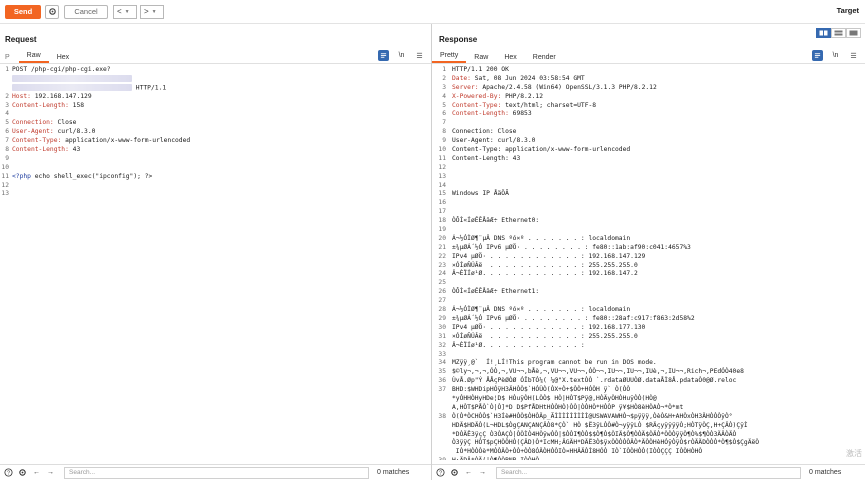 This screenshot has width=865, height=480. Describe the element at coordinates (495, 221) in the screenshot. I see `line-content: ÒÔÌ«ÍøÊÊÅäÆ÷ Ethernet0:` at that location.